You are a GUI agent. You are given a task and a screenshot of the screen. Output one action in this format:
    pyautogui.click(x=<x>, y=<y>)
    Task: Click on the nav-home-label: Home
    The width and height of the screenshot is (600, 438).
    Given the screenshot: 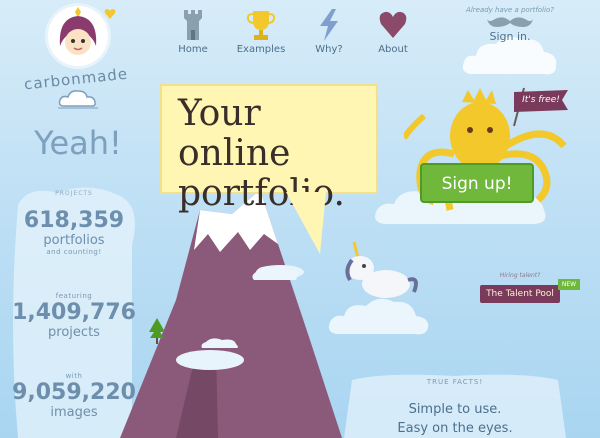 What is the action you would take?
    pyautogui.click(x=193, y=49)
    